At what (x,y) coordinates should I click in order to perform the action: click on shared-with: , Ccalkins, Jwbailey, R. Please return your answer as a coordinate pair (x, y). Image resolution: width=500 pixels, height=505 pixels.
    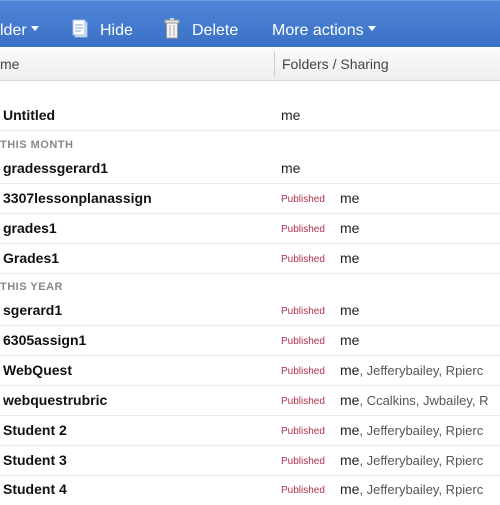
    Looking at the image, I should click on (424, 400).